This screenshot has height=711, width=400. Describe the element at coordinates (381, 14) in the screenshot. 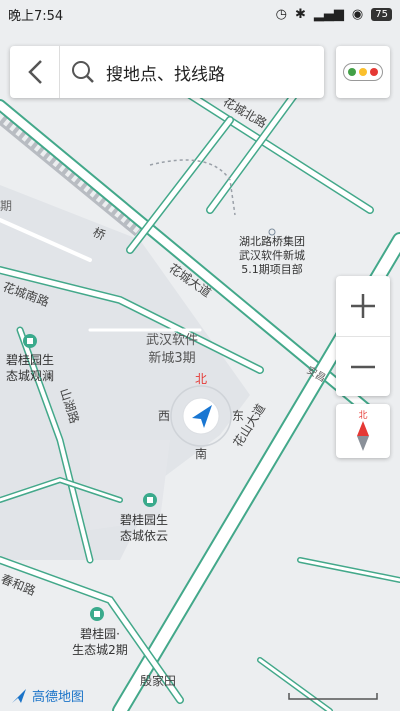

I see `battery-indicator: 75` at that location.